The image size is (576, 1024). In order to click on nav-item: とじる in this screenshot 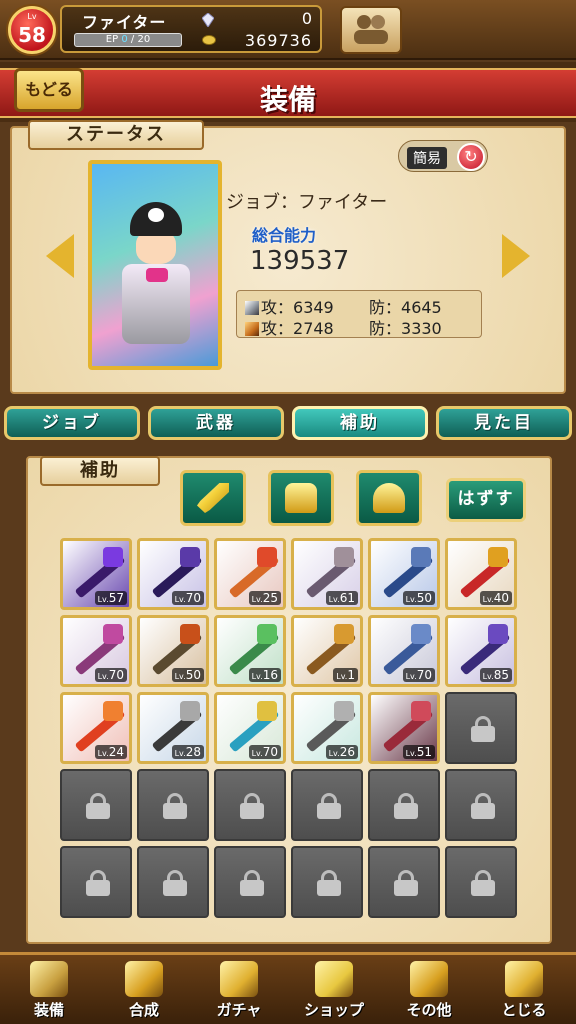, I will do `click(524, 991)`.